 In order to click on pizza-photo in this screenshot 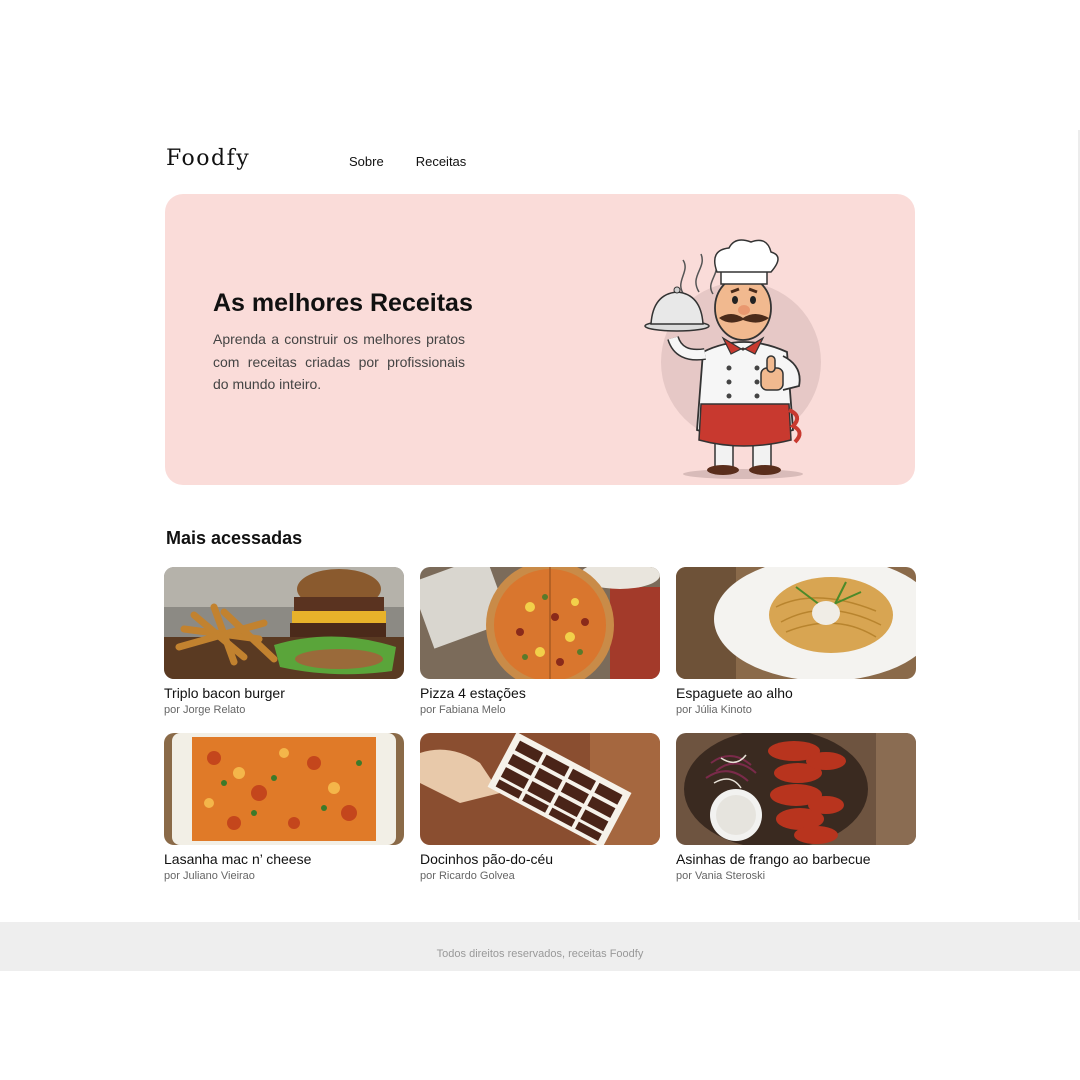, I will do `click(540, 623)`.